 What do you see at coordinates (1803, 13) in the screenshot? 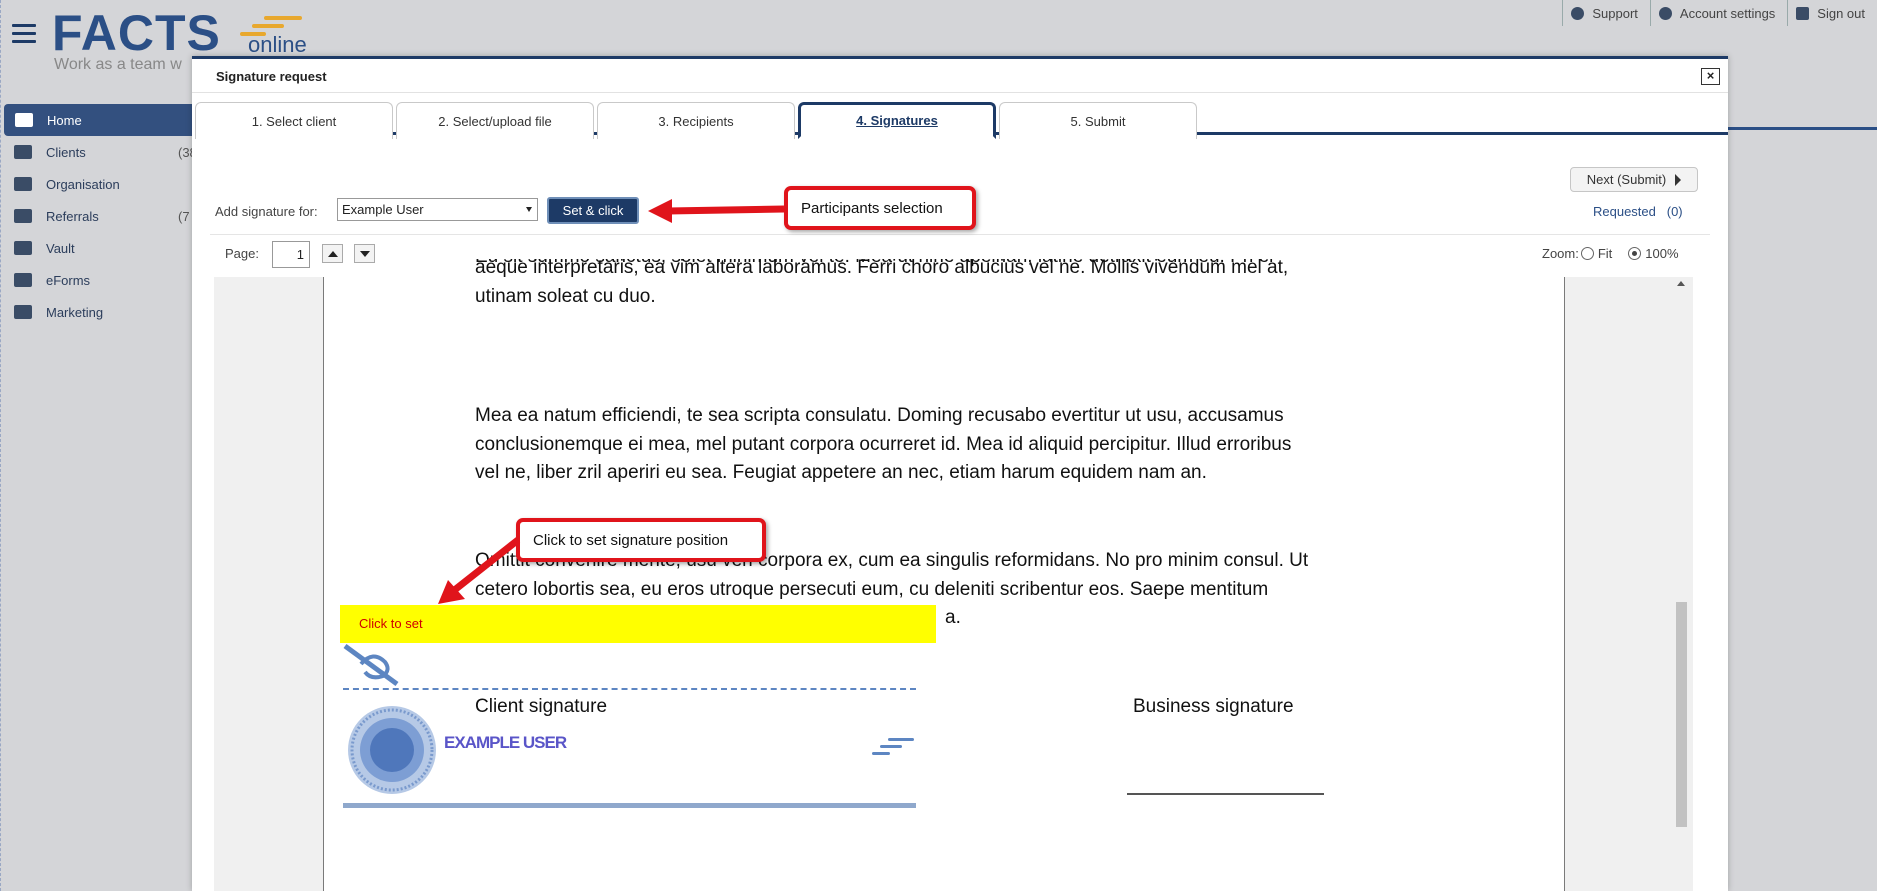
I see `sign-out-icon` at bounding box center [1803, 13].